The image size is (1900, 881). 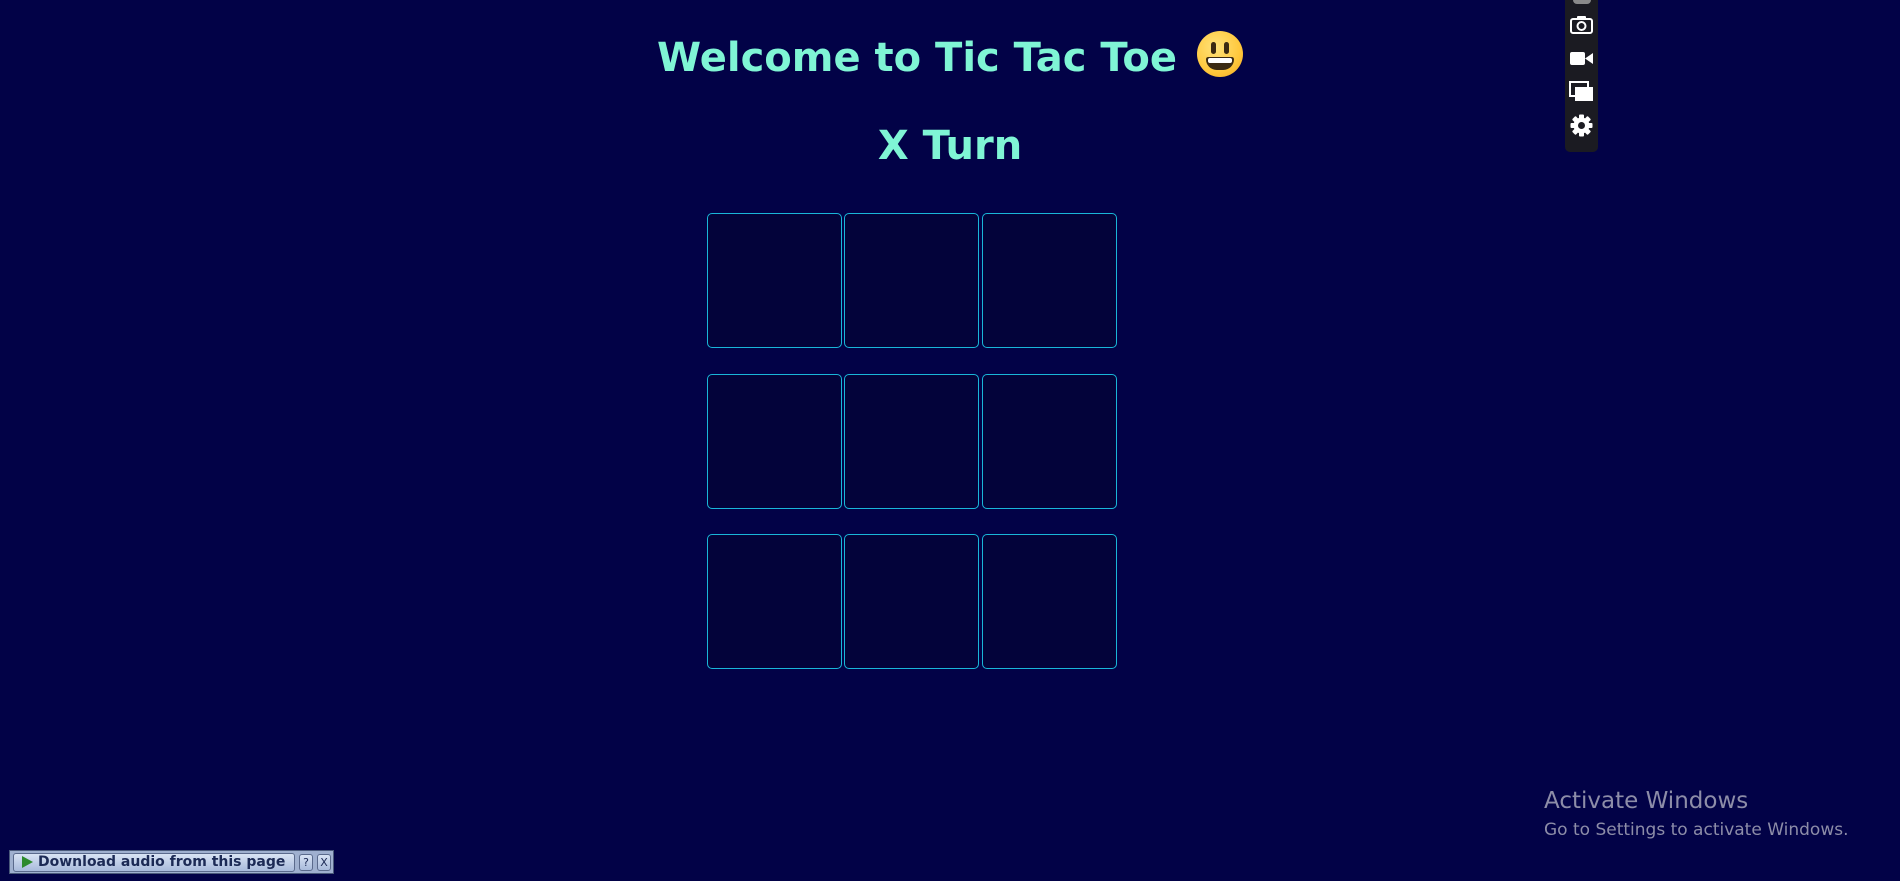 What do you see at coordinates (1581, 76) in the screenshot?
I see `capture-toolbar` at bounding box center [1581, 76].